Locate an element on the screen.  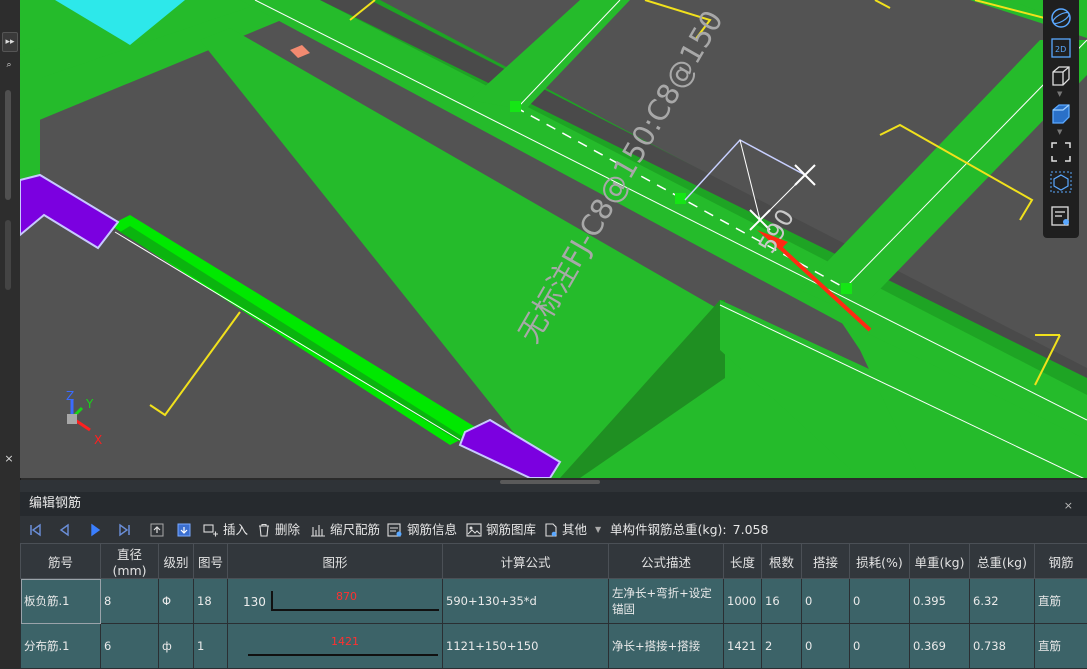
cell-formula: 1121+150+150 is located at coordinates (526, 646).